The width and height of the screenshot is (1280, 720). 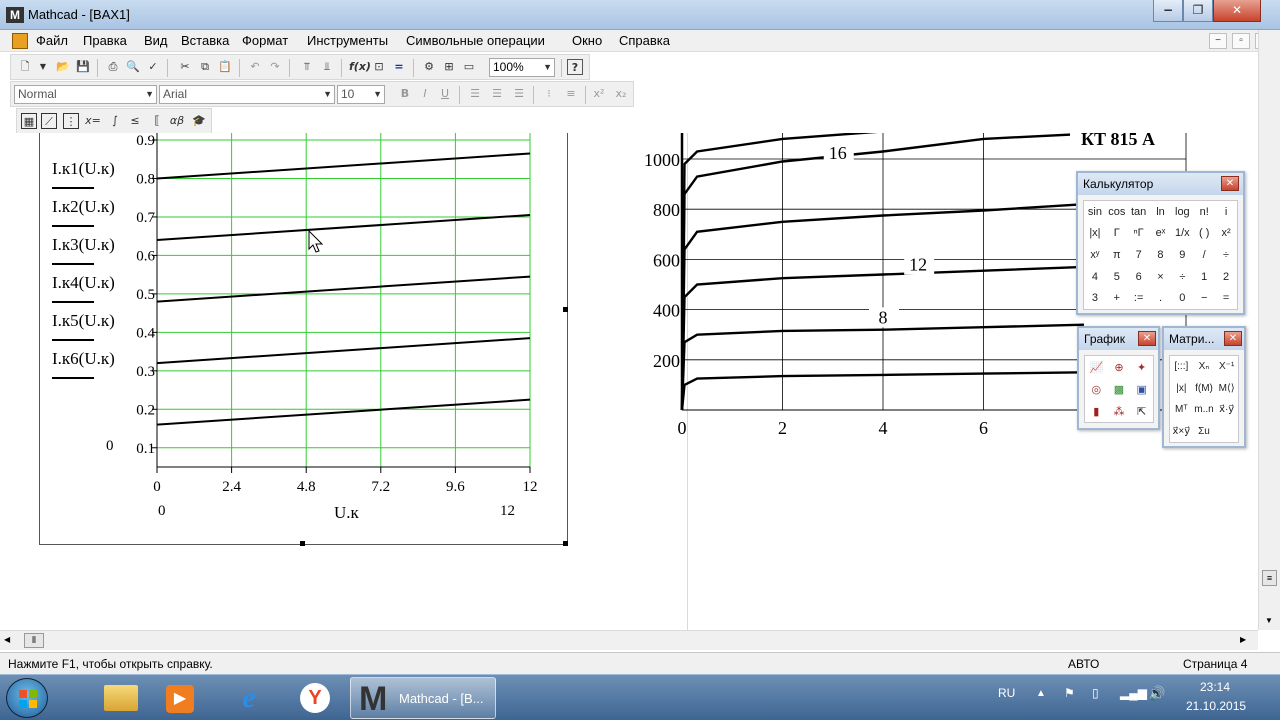 I want to click on horizontal-scrollbar: ◀ ⦀ ▶, so click(x=629, y=640).